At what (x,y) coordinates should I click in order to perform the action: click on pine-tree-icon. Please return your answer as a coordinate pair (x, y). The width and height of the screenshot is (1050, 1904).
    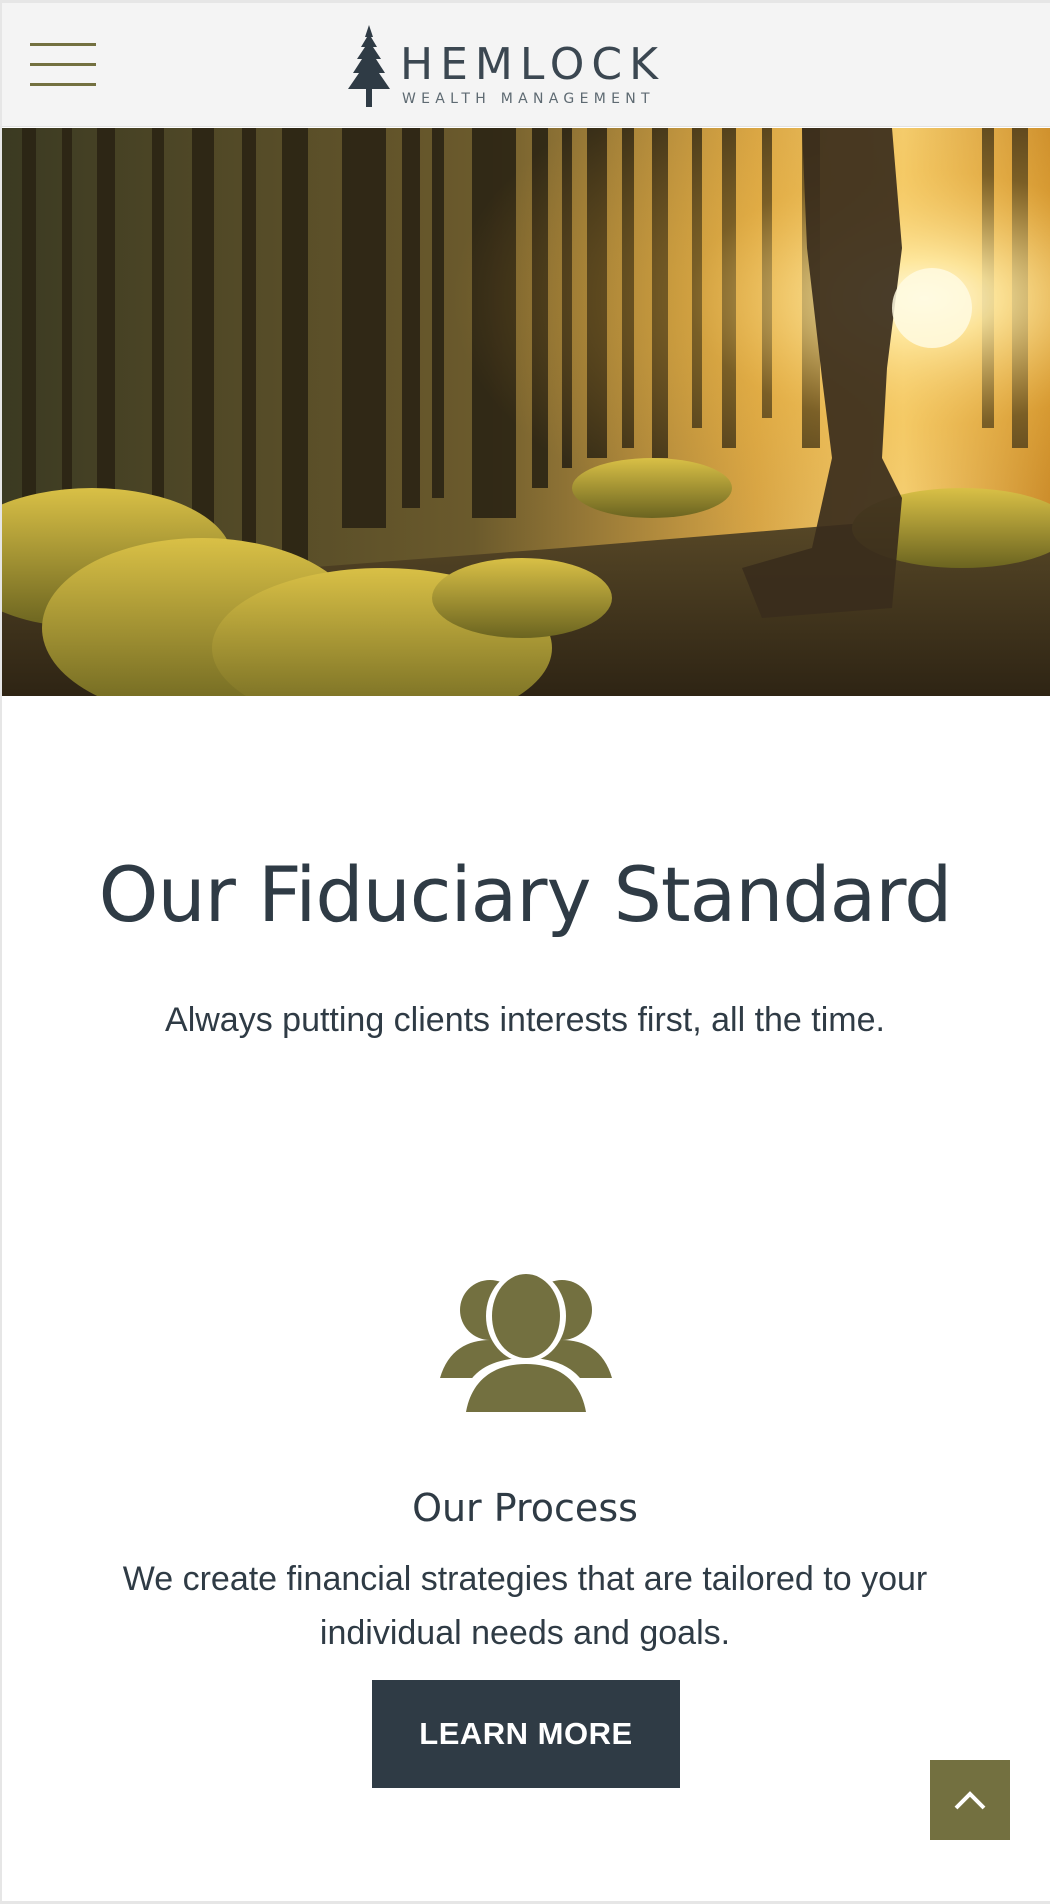
    Looking at the image, I should click on (369, 66).